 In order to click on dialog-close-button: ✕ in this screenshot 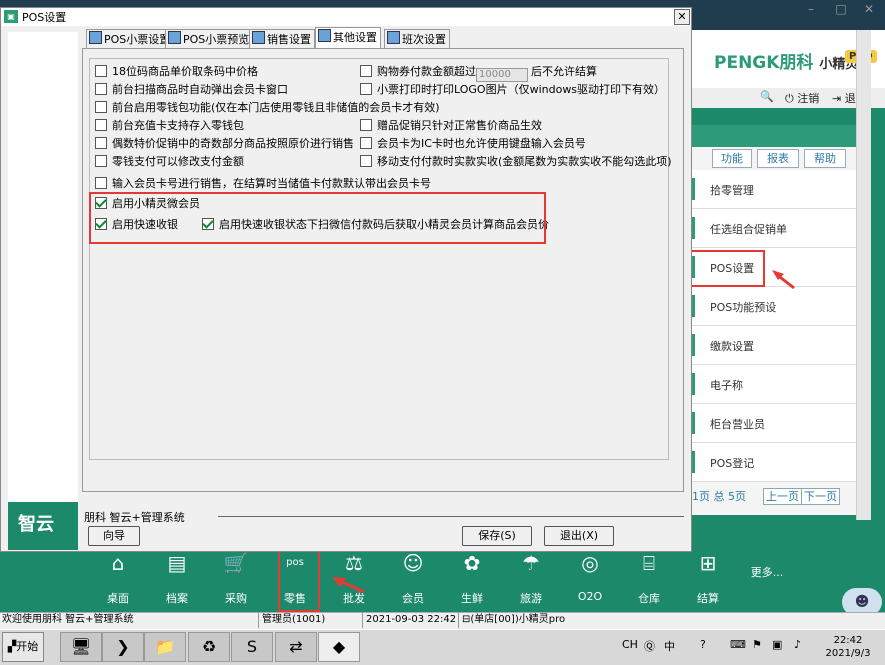, I will do `click(682, 17)`.